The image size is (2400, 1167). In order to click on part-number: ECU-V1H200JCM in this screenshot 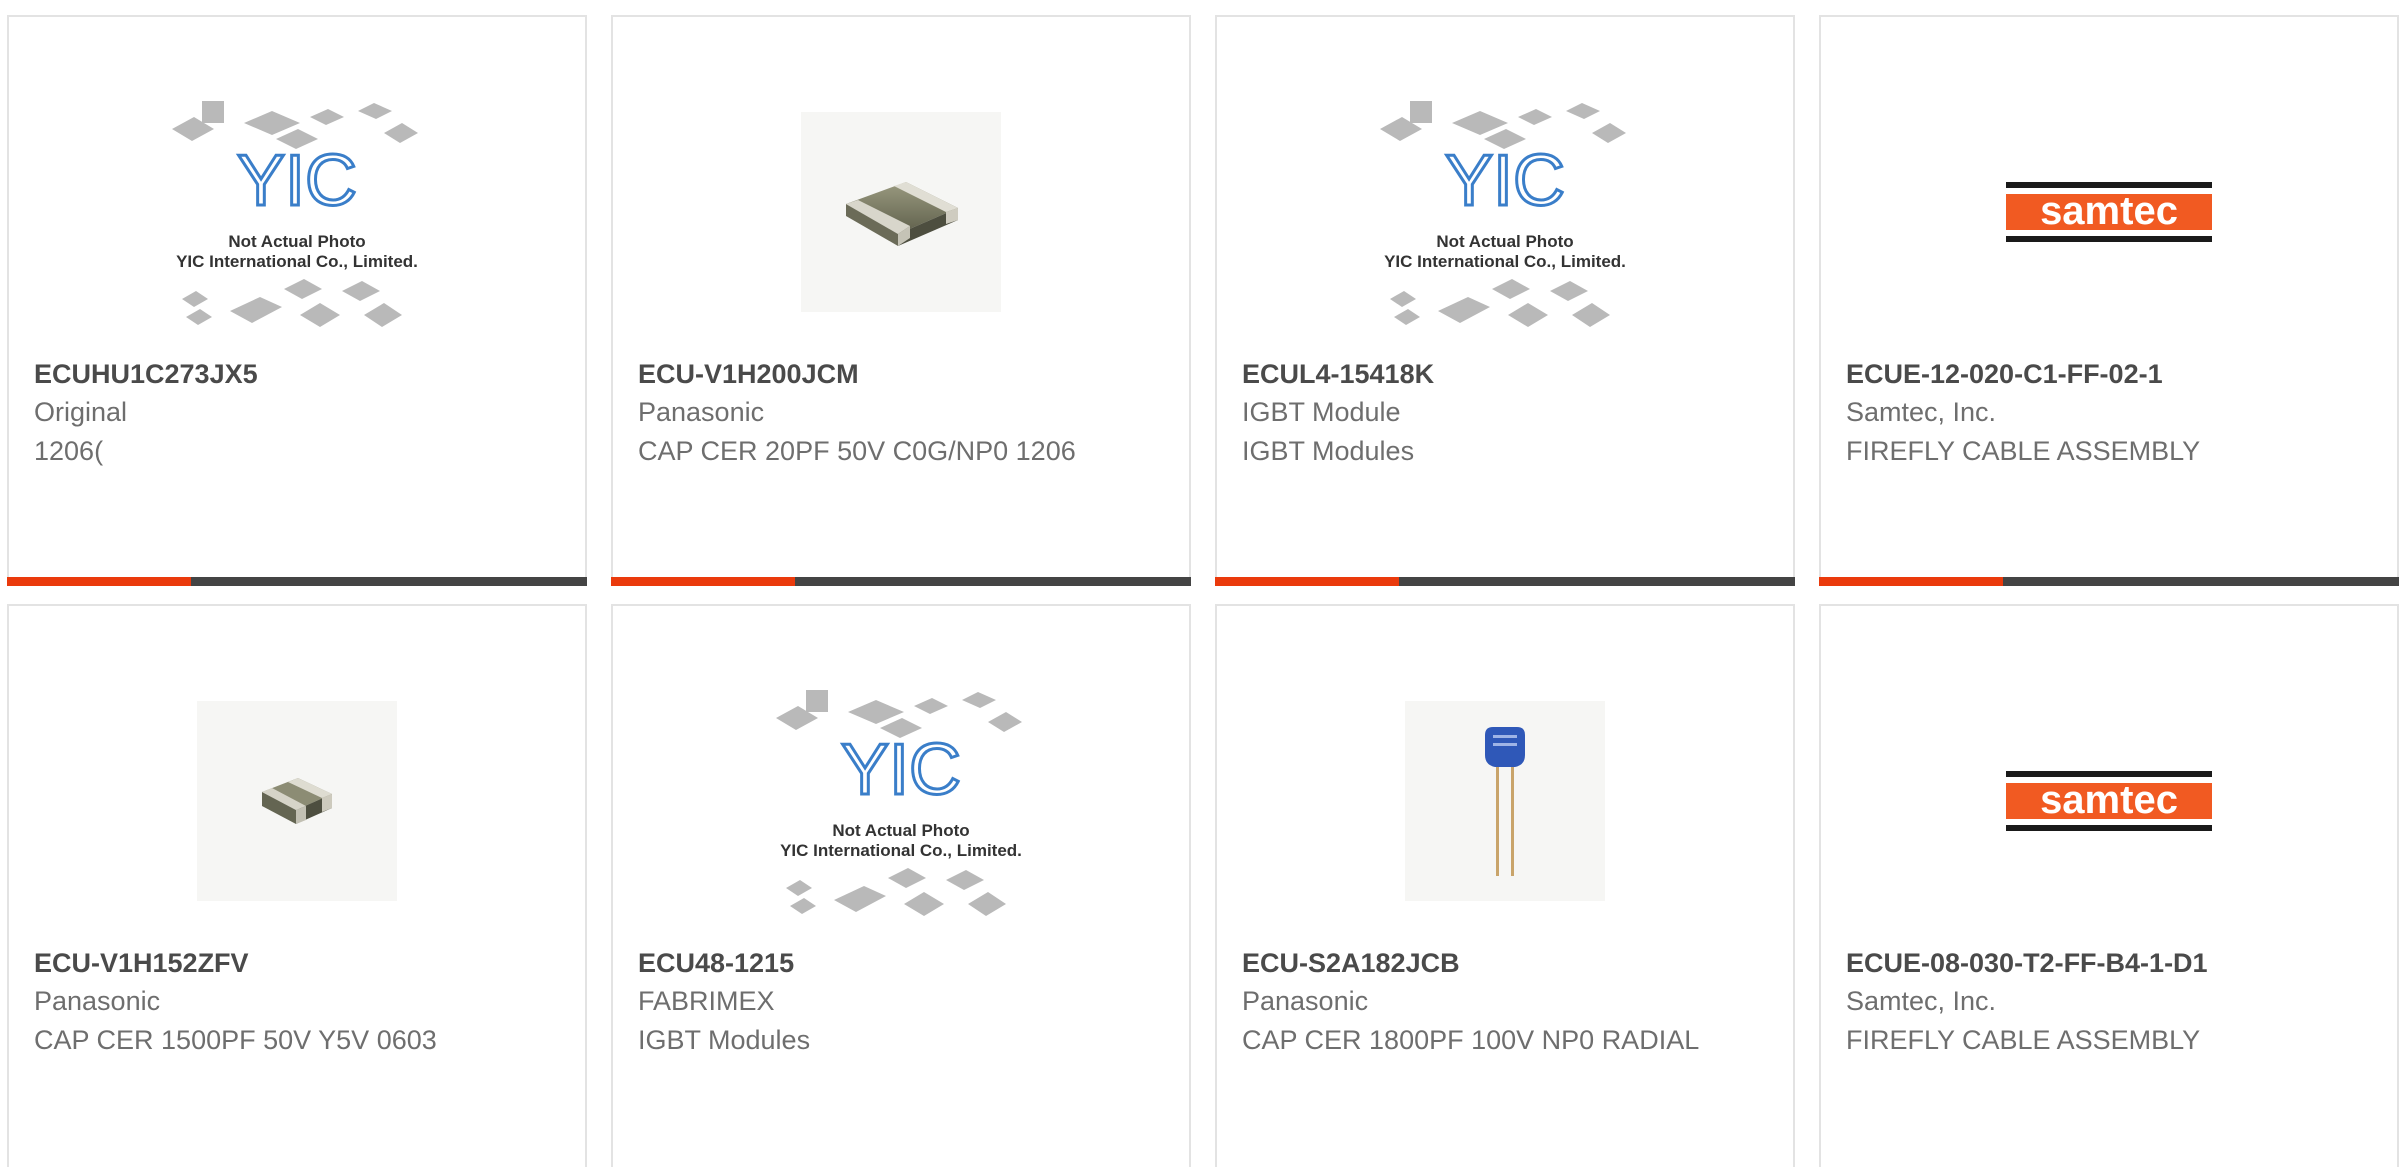, I will do `click(748, 374)`.